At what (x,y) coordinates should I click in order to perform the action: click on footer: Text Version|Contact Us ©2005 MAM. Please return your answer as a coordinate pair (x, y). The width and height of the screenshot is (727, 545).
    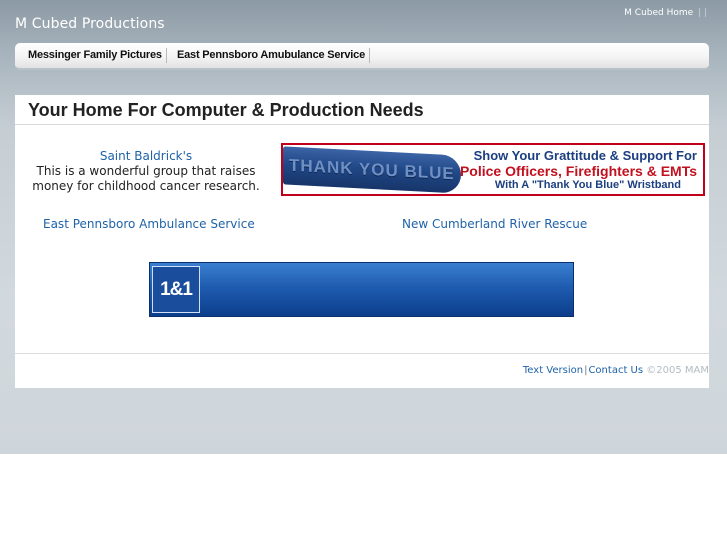
    Looking at the image, I should click on (616, 370).